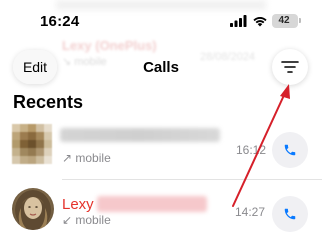 Image resolution: width=322 pixels, height=241 pixels. Describe the element at coordinates (192, 179) in the screenshot. I see `row-divider` at that location.